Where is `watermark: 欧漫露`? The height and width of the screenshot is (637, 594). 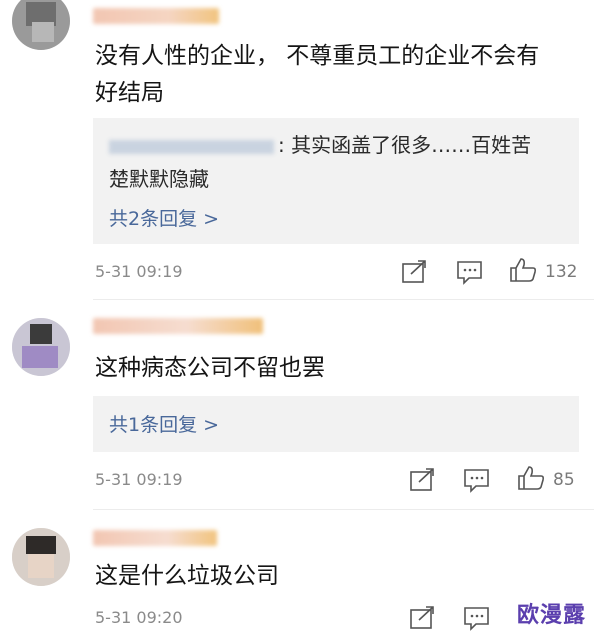
watermark: 欧漫露 is located at coordinates (551, 615).